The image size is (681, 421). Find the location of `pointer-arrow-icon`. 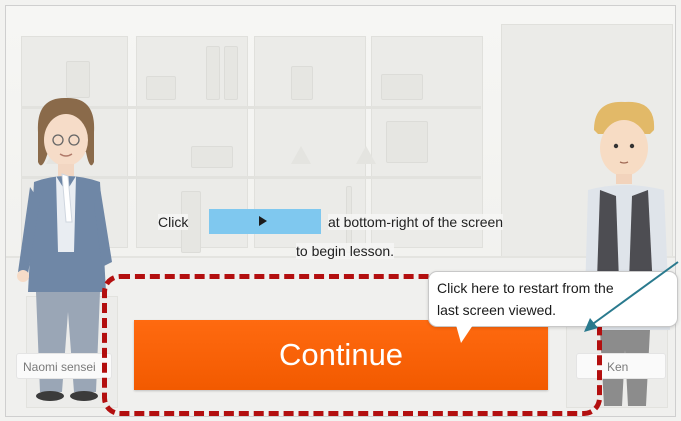

pointer-arrow-icon is located at coordinates (631, 296).